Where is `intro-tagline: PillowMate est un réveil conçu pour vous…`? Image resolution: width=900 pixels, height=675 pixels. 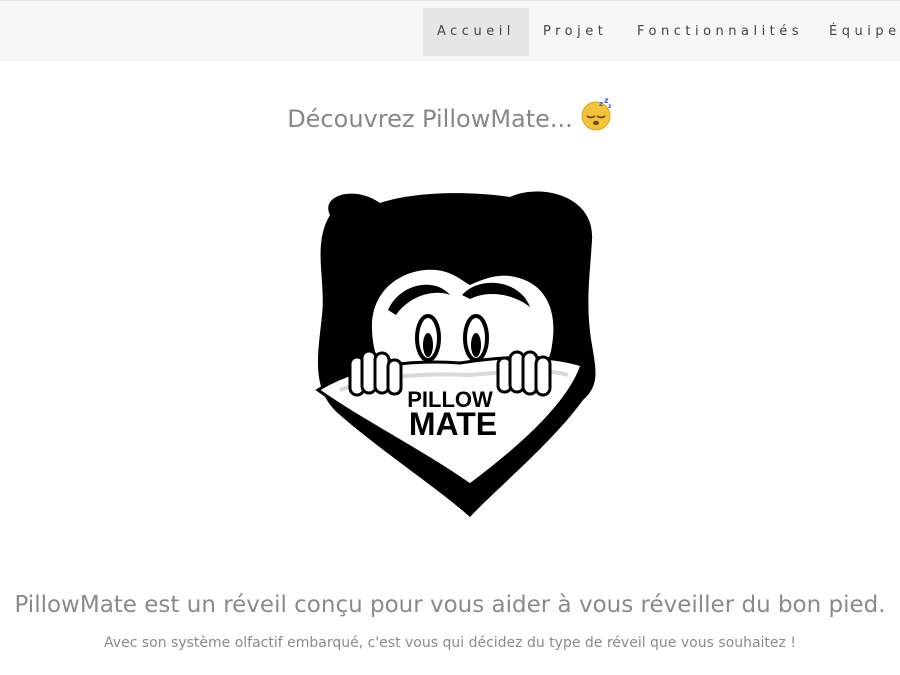
intro-tagline: PillowMate est un réveil conçu pour vous… is located at coordinates (450, 605).